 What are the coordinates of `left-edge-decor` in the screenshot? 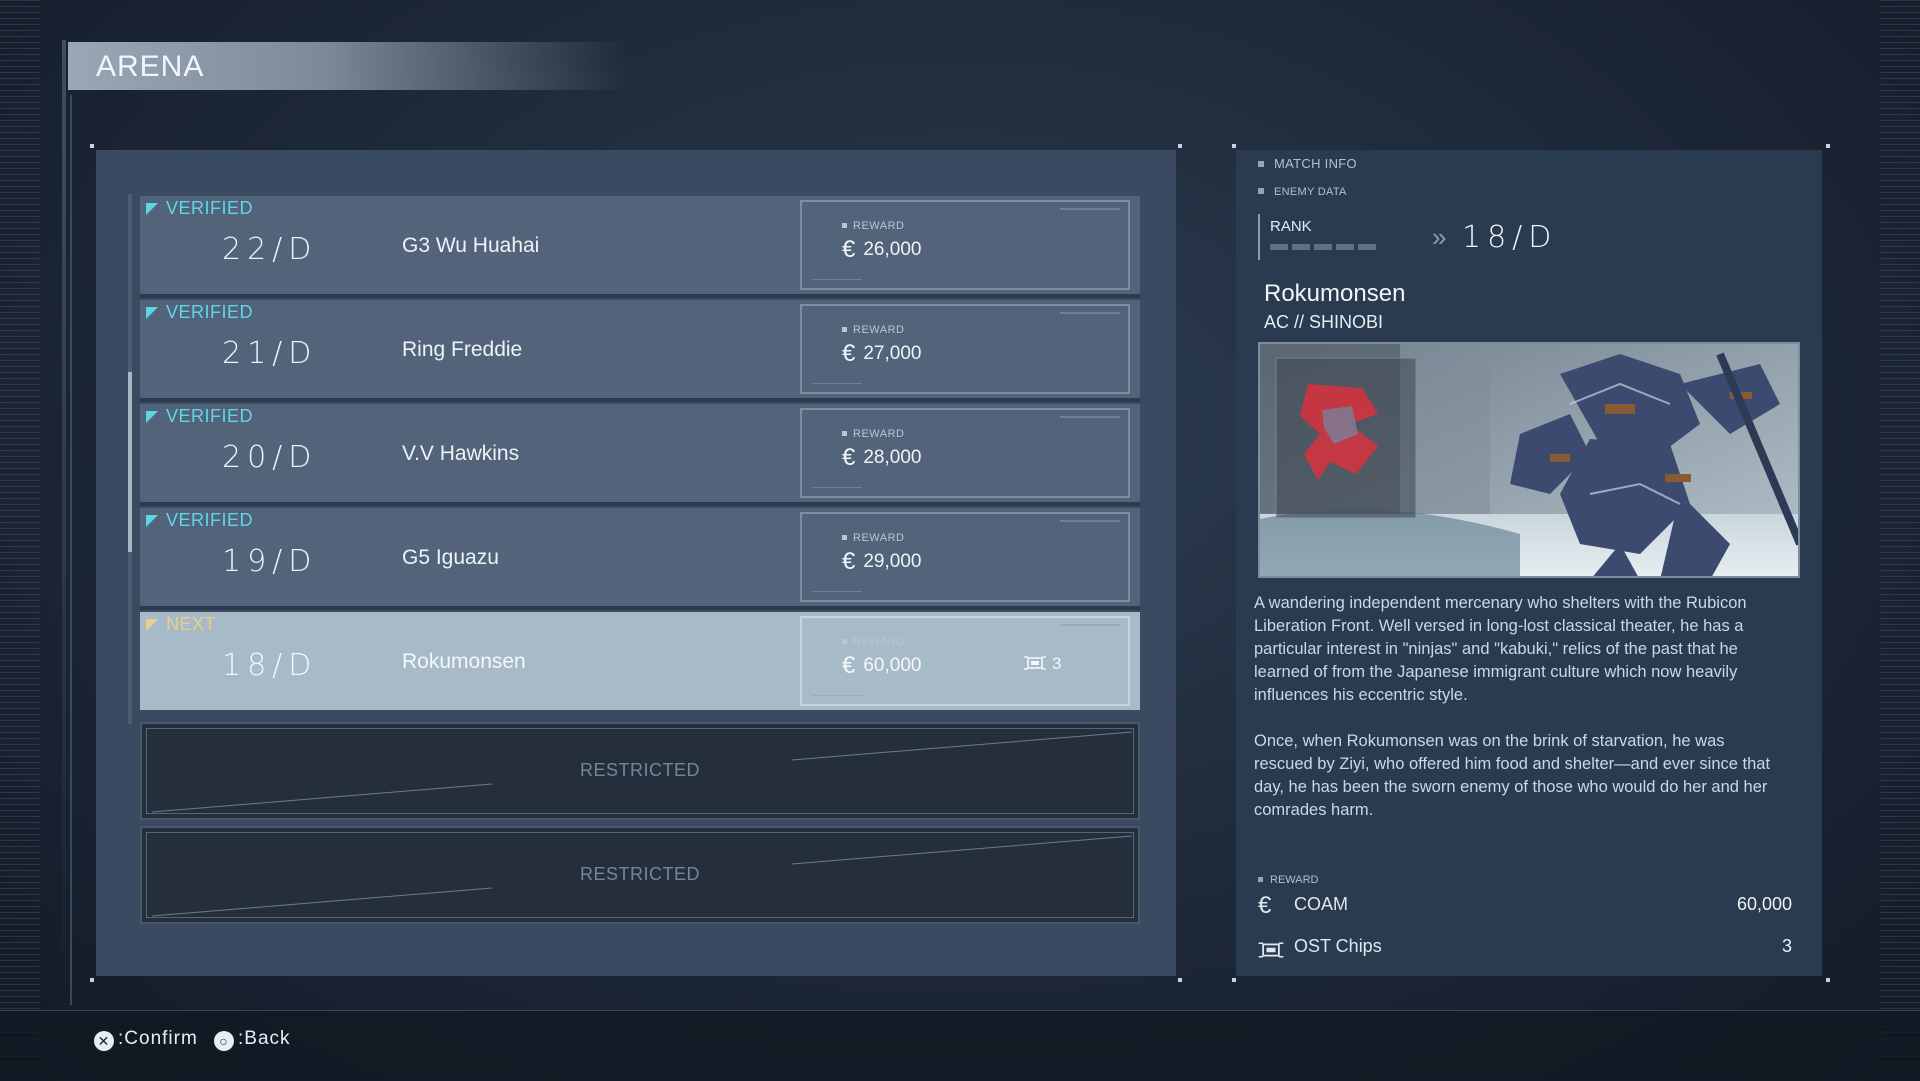 It's located at (20, 540).